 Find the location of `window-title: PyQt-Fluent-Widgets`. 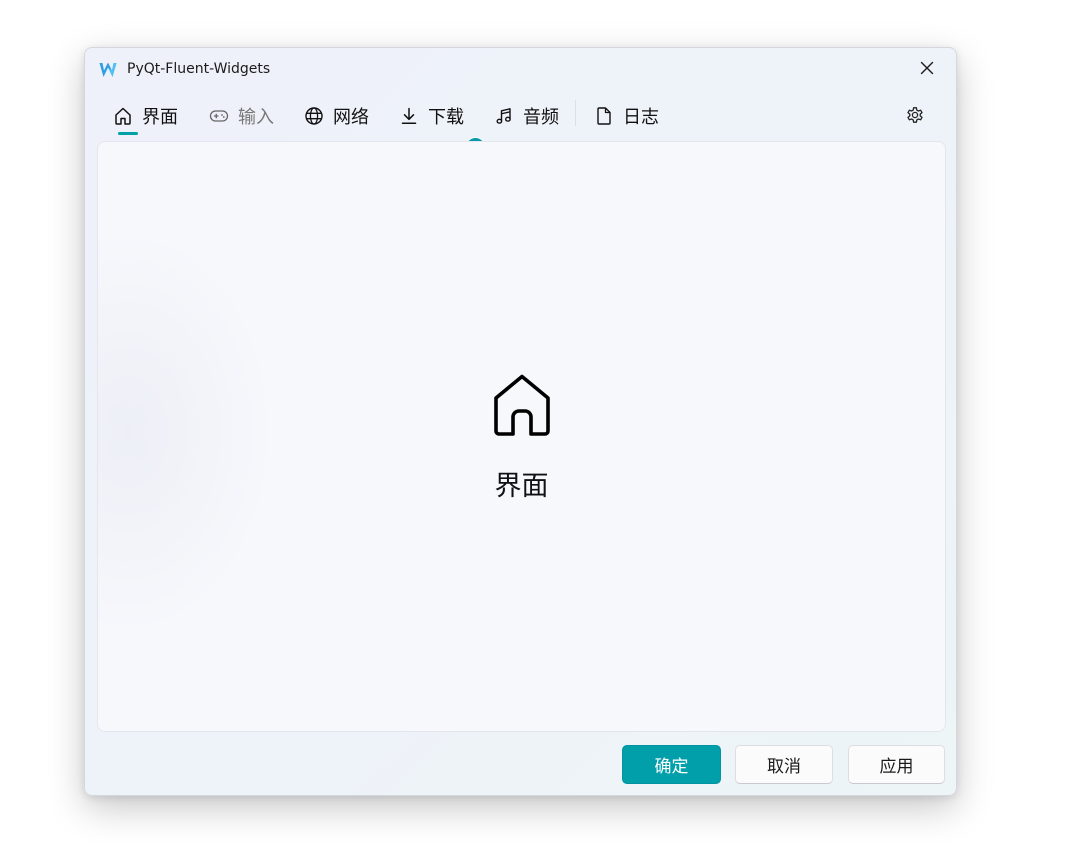

window-title: PyQt-Fluent-Widgets is located at coordinates (199, 69).